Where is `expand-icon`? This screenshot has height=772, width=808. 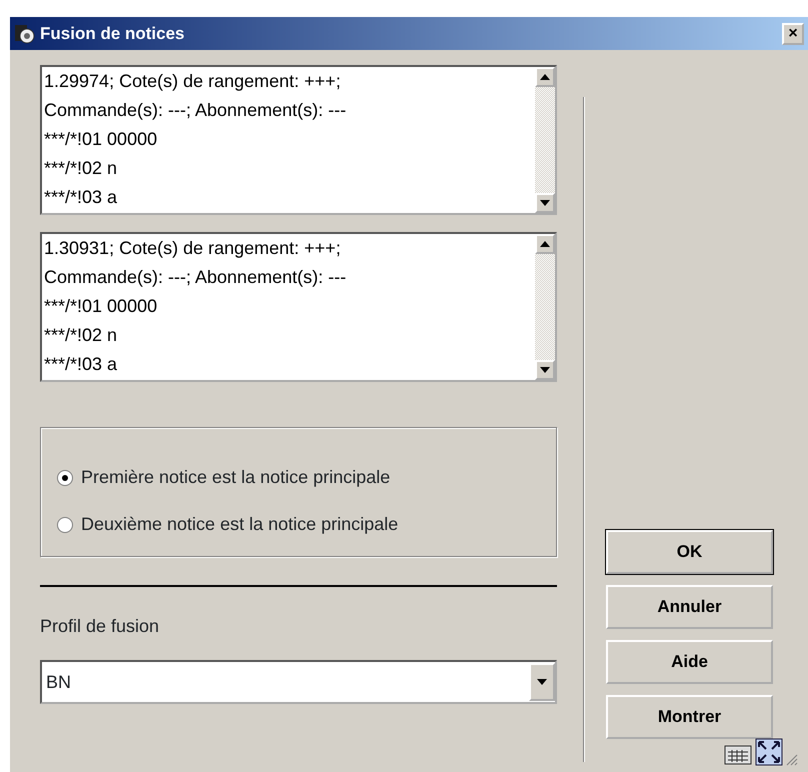 expand-icon is located at coordinates (769, 752).